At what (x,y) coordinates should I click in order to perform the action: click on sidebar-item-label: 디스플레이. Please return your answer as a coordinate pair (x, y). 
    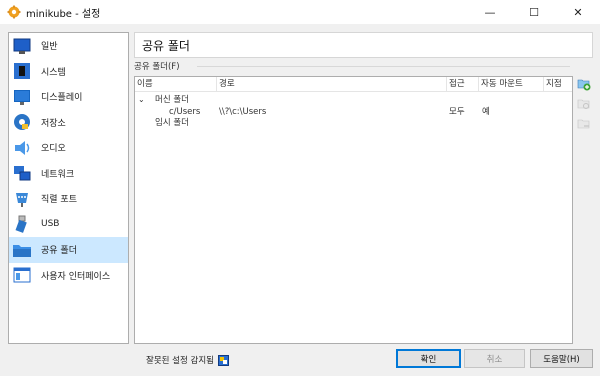
    Looking at the image, I should click on (62, 98).